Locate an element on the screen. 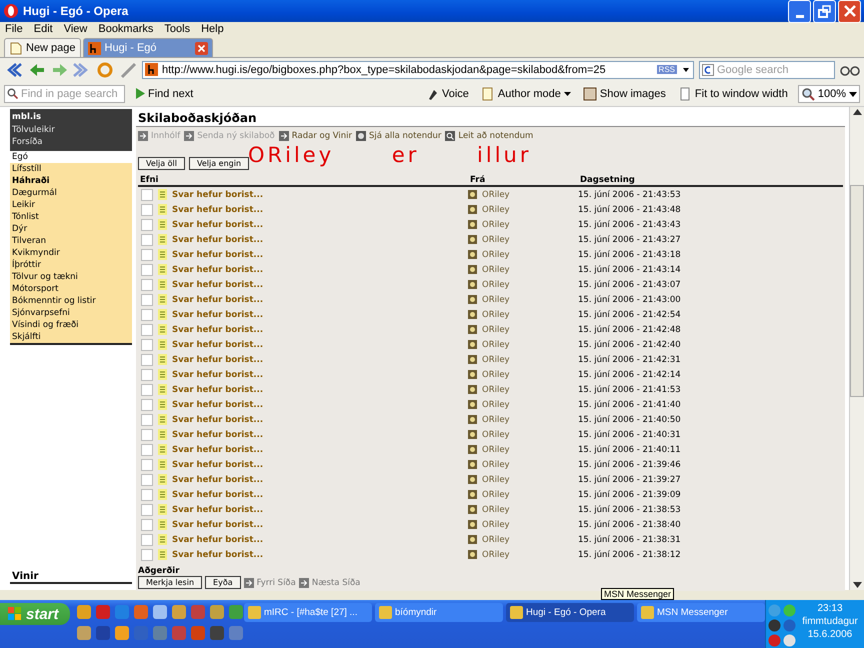 Image resolution: width=864 pixels, height=648 pixels. taskbar-button: MSN Messenger is located at coordinates (701, 612).